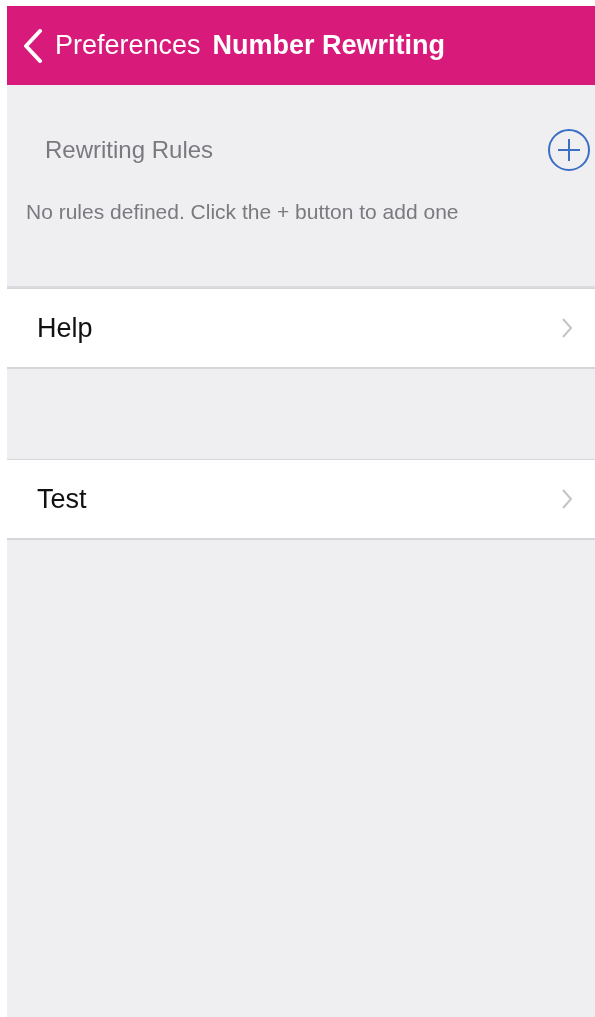  I want to click on menu-item: Test, so click(301, 499).